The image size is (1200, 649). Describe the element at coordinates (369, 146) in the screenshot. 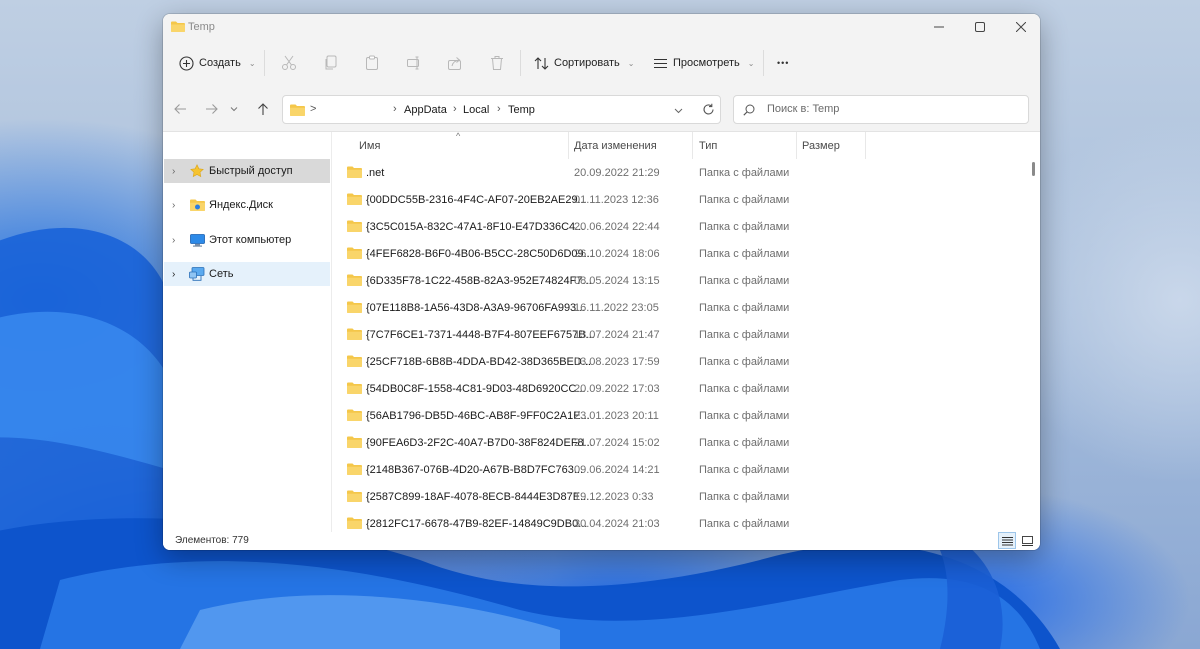

I see `column-header-name: Имя` at that location.